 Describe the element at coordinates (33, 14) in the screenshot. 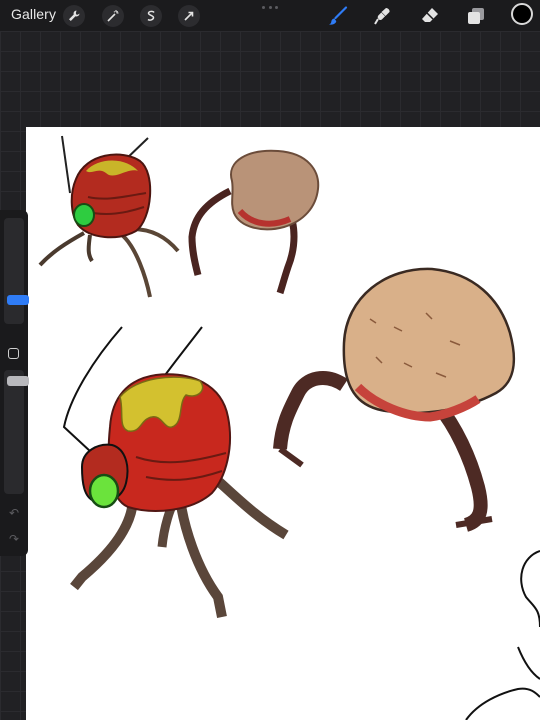

I see `gallery-button: Gallery` at that location.